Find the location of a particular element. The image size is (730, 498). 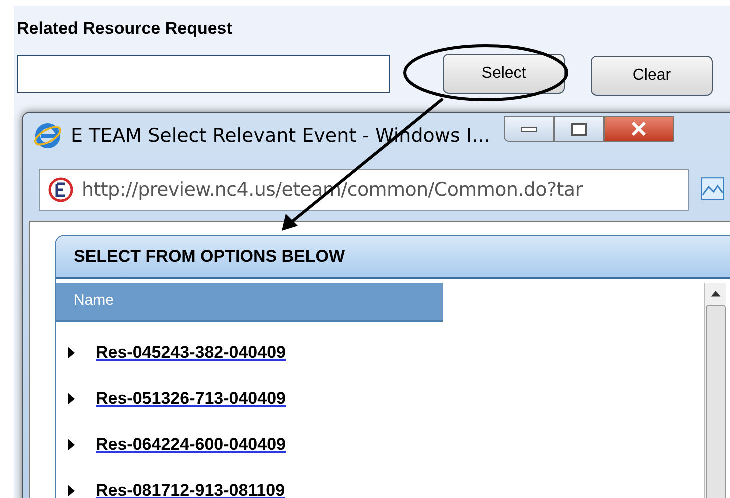

select-button: Select is located at coordinates (504, 74).